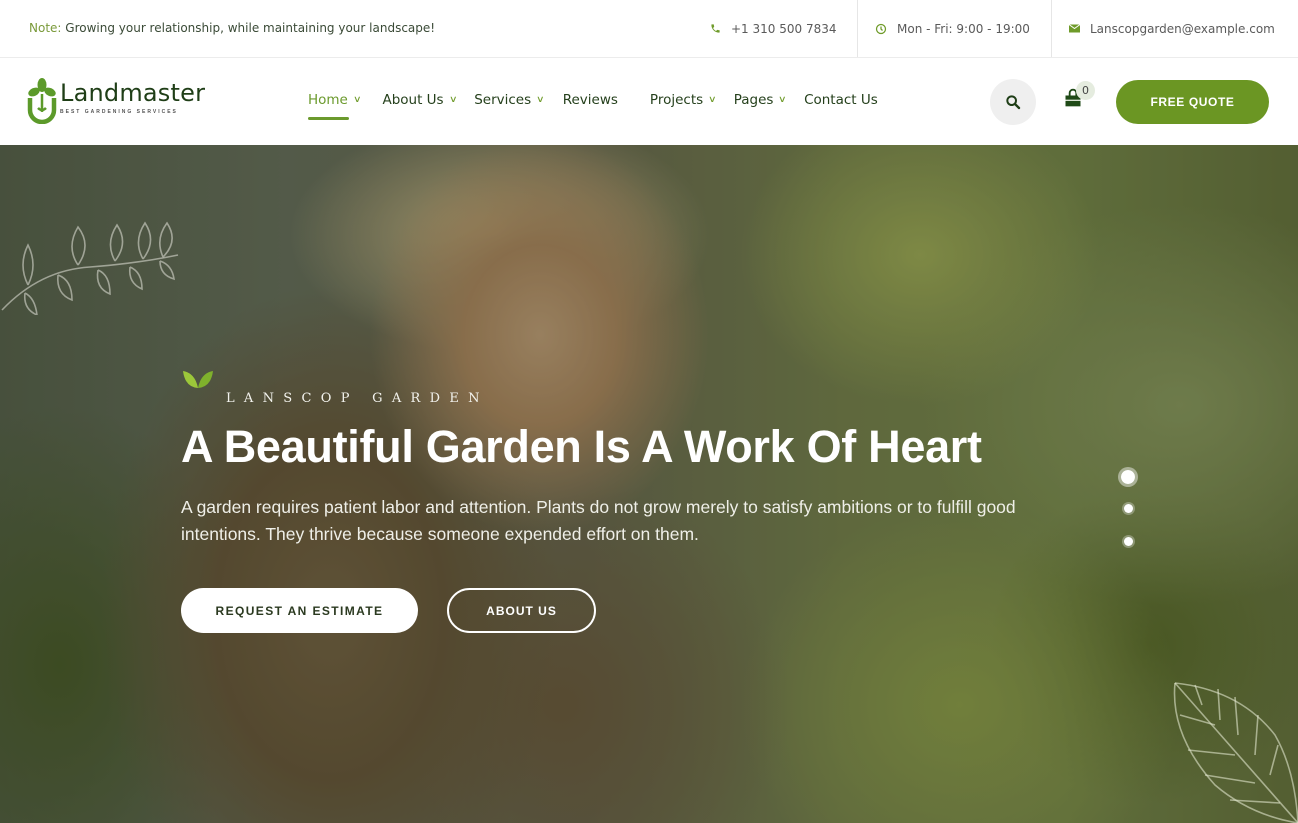  I want to click on slider-dot-active, so click(1128, 477).